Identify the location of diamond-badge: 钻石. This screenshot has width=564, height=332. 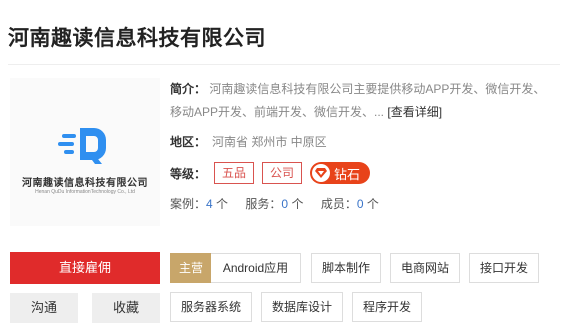
(340, 173).